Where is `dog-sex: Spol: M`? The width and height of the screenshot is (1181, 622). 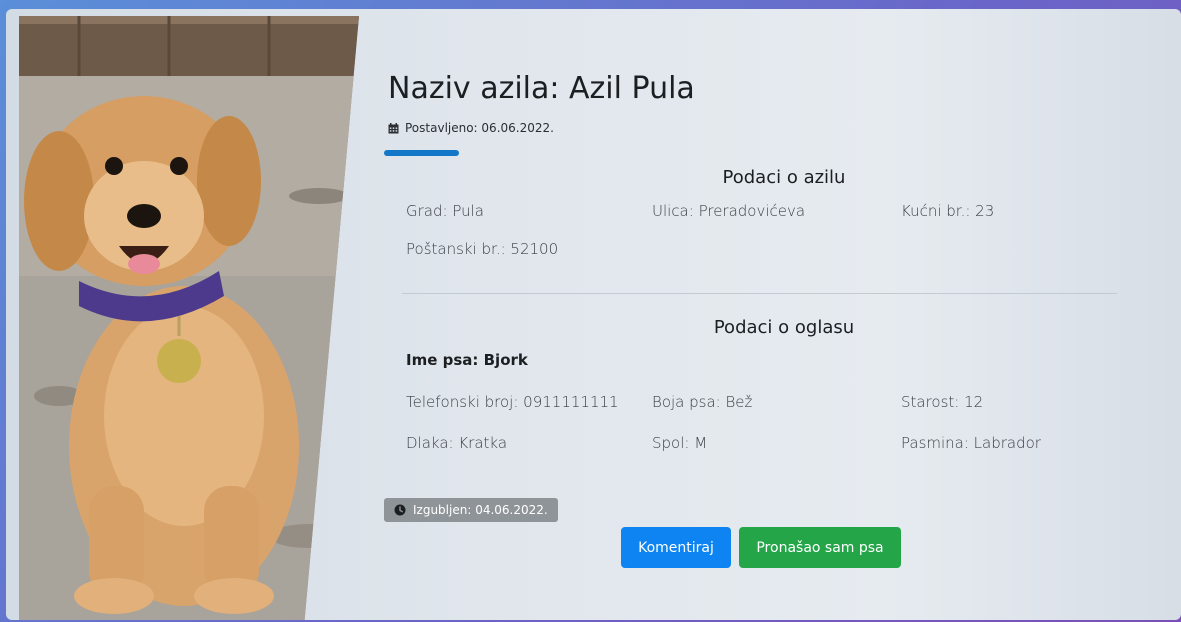
dog-sex: Spol: M is located at coordinates (680, 443).